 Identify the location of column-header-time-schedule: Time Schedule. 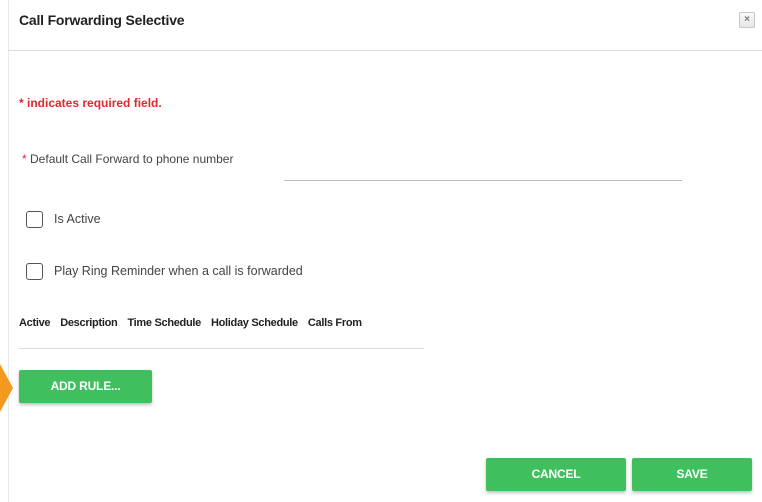
(164, 321).